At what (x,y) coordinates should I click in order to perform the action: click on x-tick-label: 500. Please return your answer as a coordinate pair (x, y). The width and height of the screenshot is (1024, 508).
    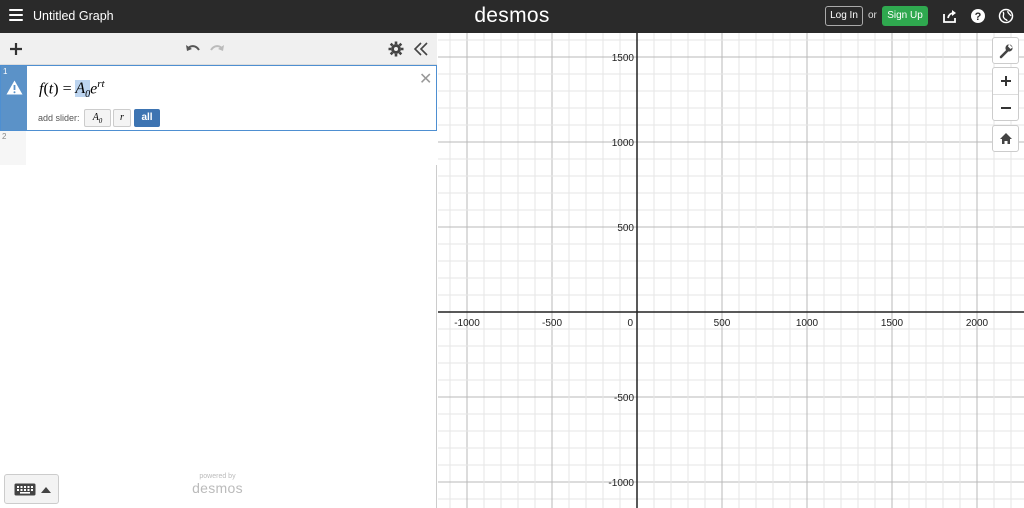
    Looking at the image, I should click on (722, 323).